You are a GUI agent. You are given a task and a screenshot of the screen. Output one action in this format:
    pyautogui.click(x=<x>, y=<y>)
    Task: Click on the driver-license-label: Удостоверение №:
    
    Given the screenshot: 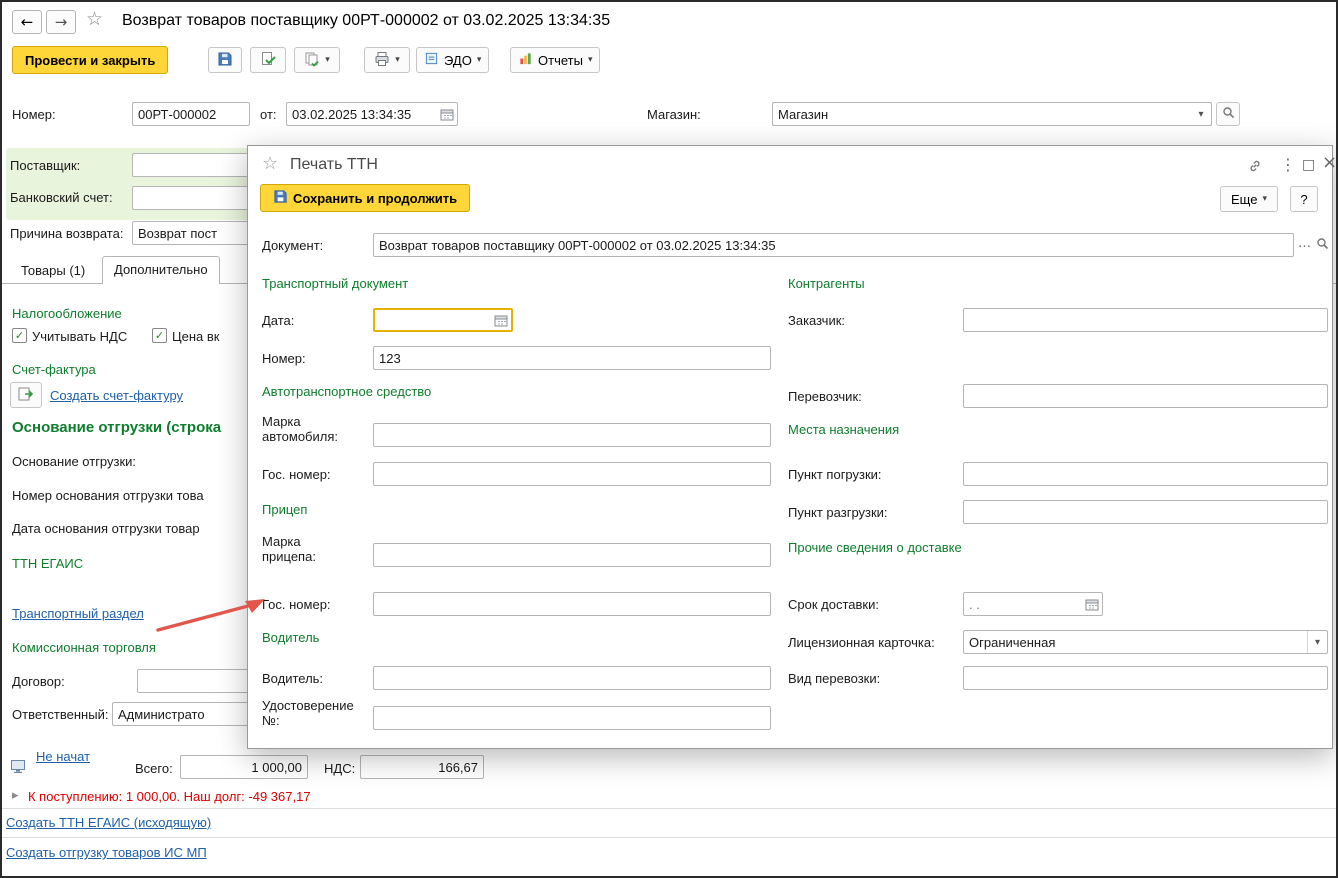 What is the action you would take?
    pyautogui.click(x=308, y=713)
    